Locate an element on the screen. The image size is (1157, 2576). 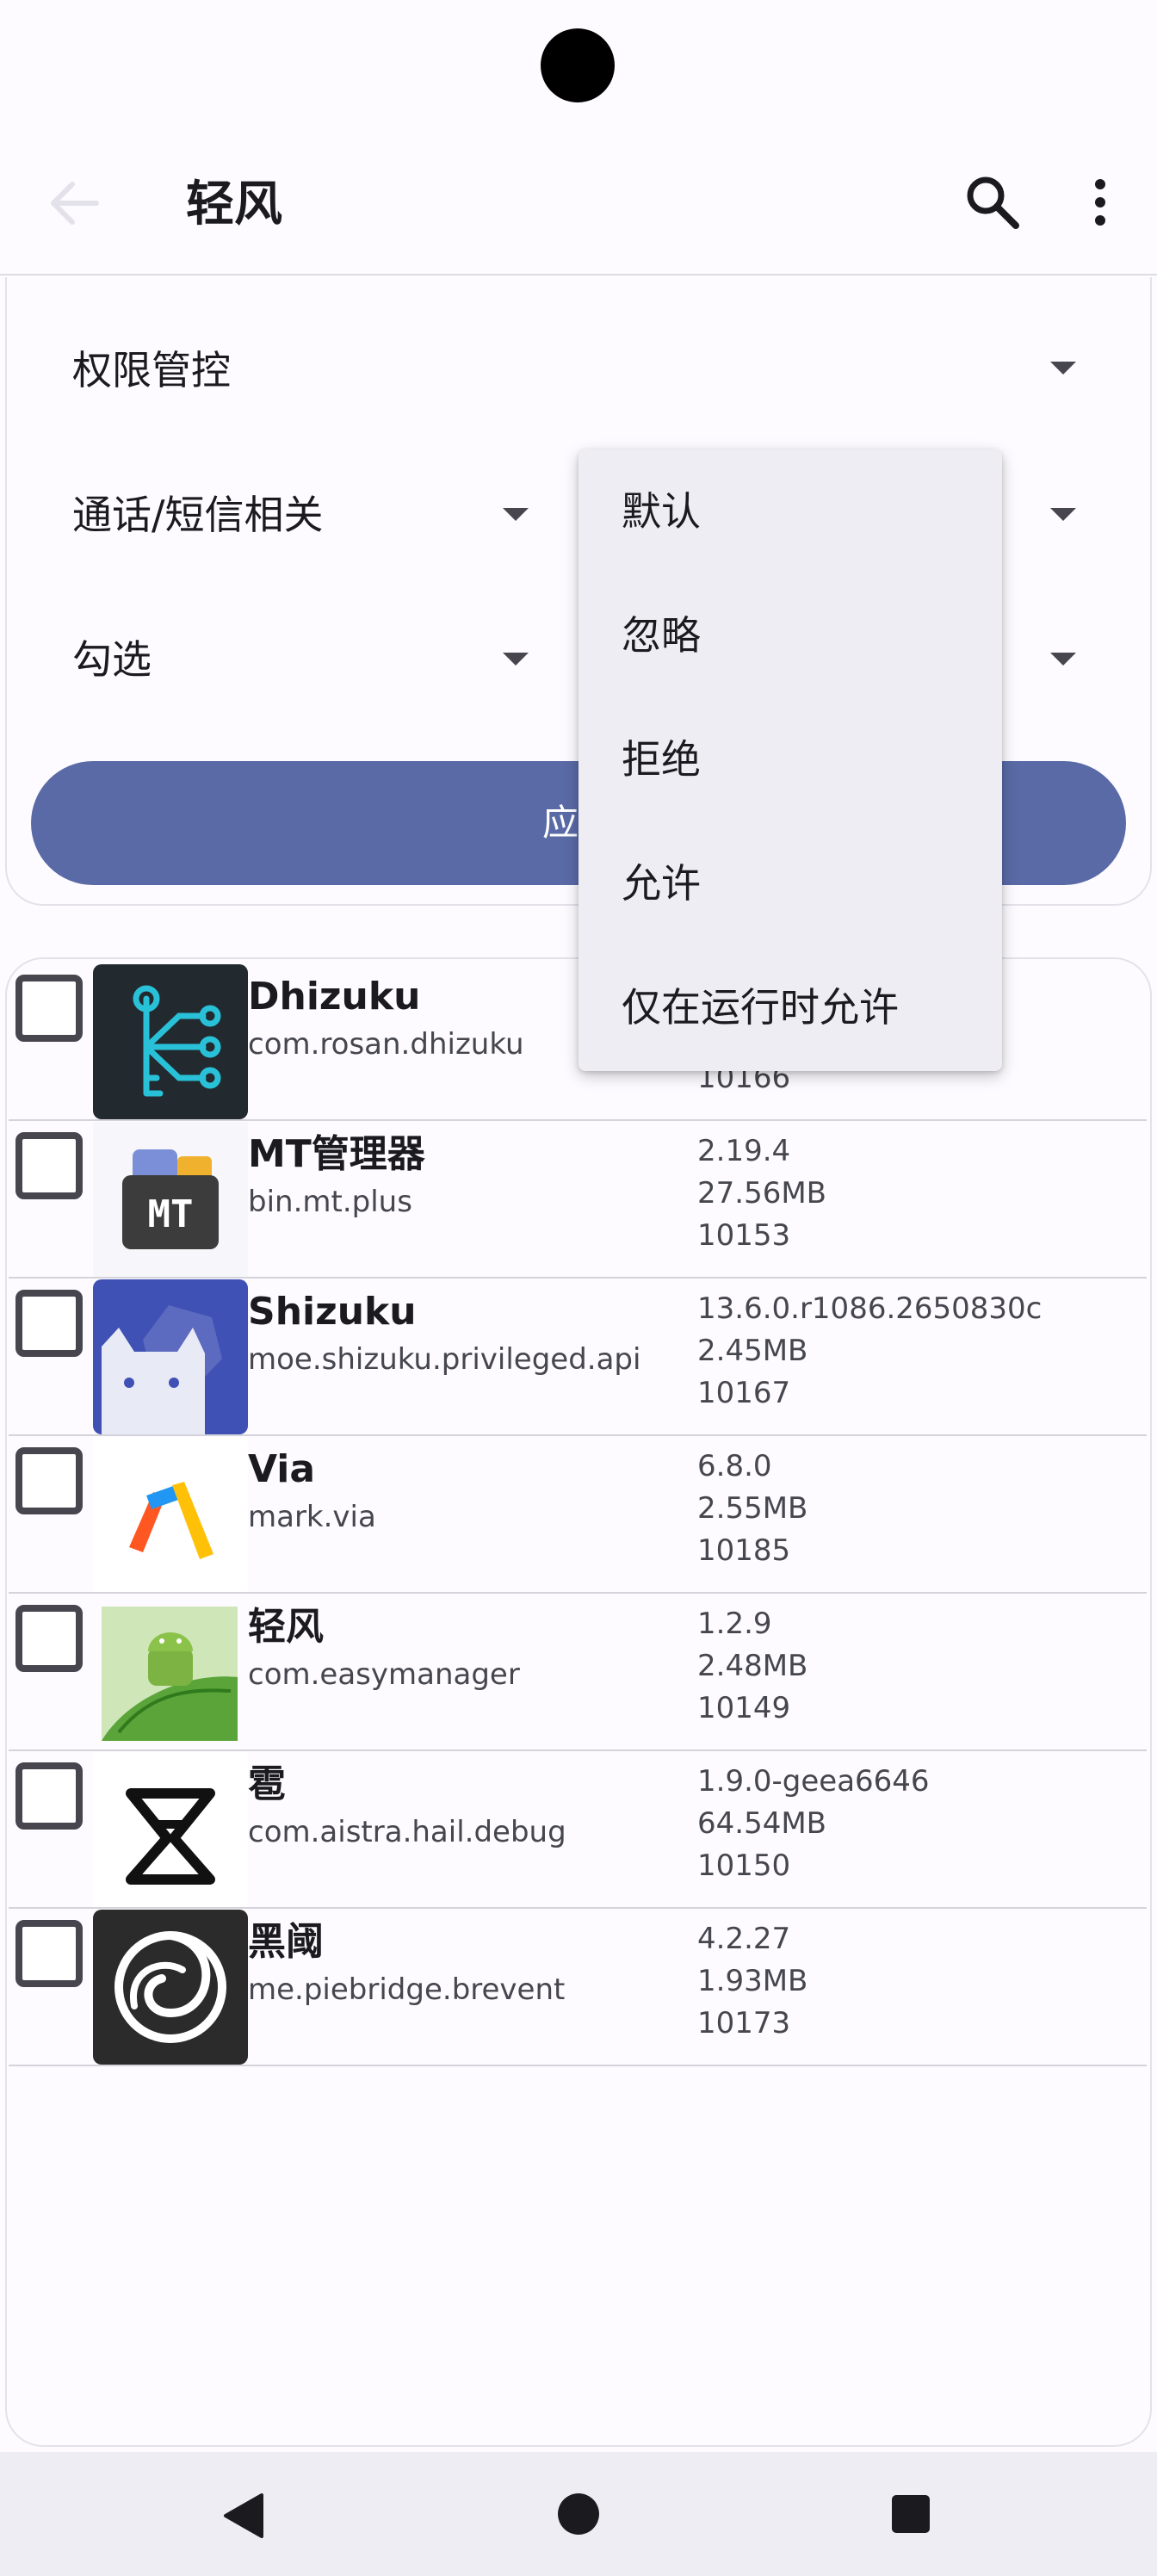
app-meta: 1.9.0-geea6646 64.54MB 10150 is located at coordinates (813, 1824).